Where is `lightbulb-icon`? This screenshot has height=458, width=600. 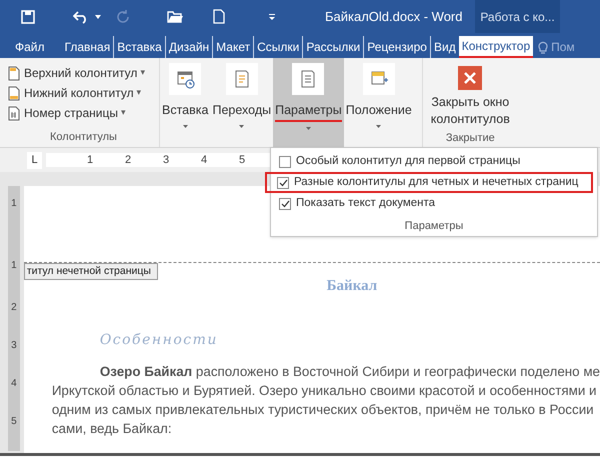 lightbulb-icon is located at coordinates (543, 47).